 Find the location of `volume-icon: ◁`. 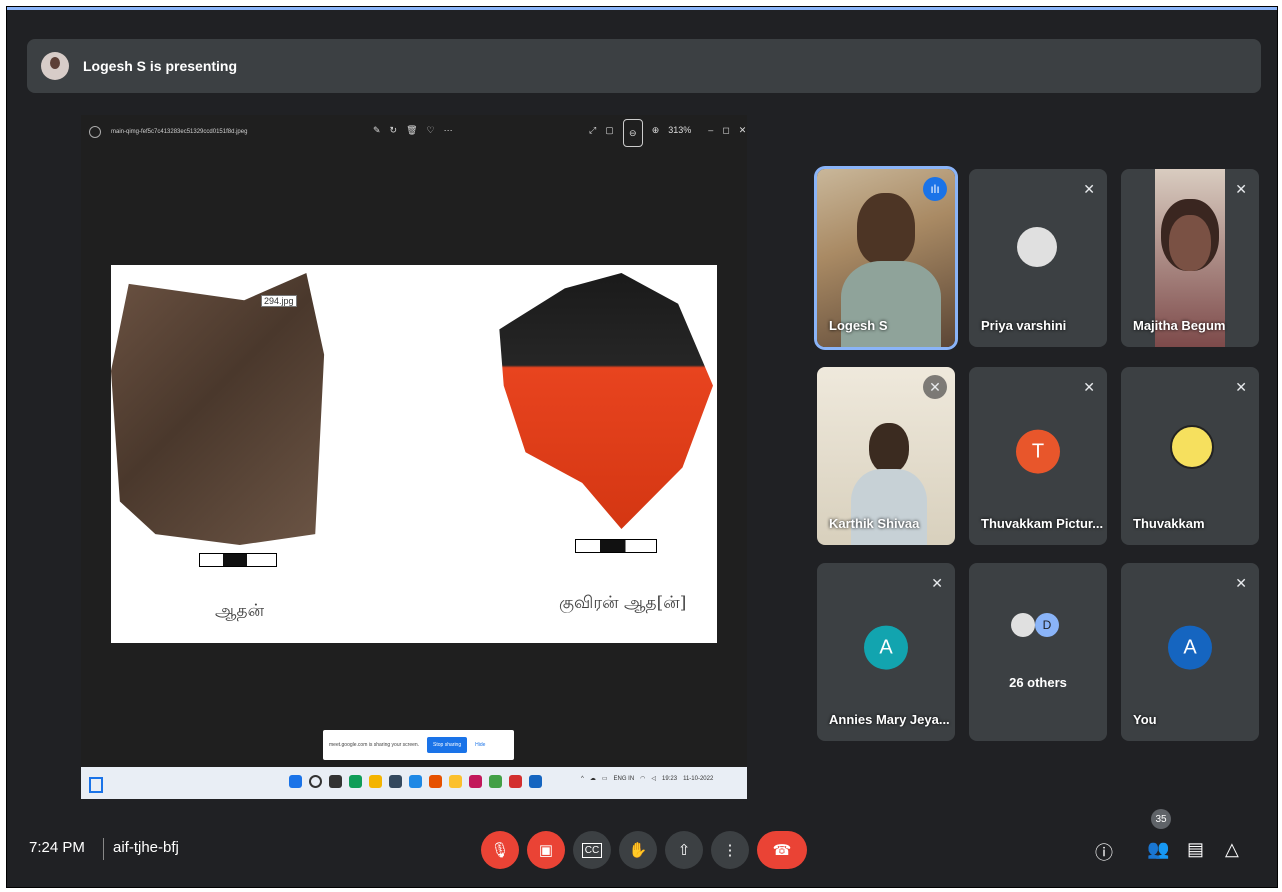

volume-icon: ◁ is located at coordinates (654, 779).